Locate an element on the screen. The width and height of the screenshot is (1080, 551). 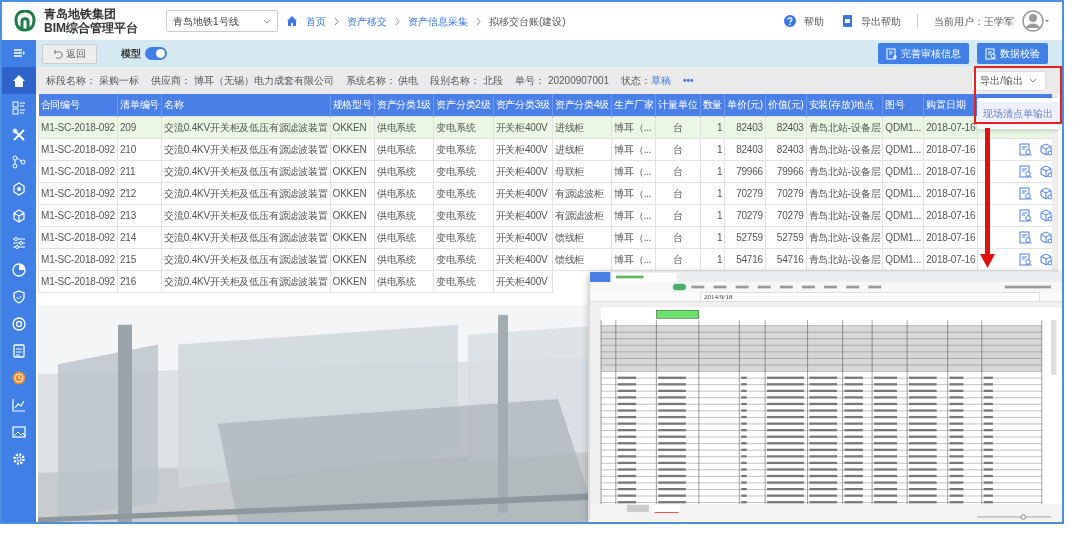
column-header: 清单编号 is located at coordinates (139, 105).